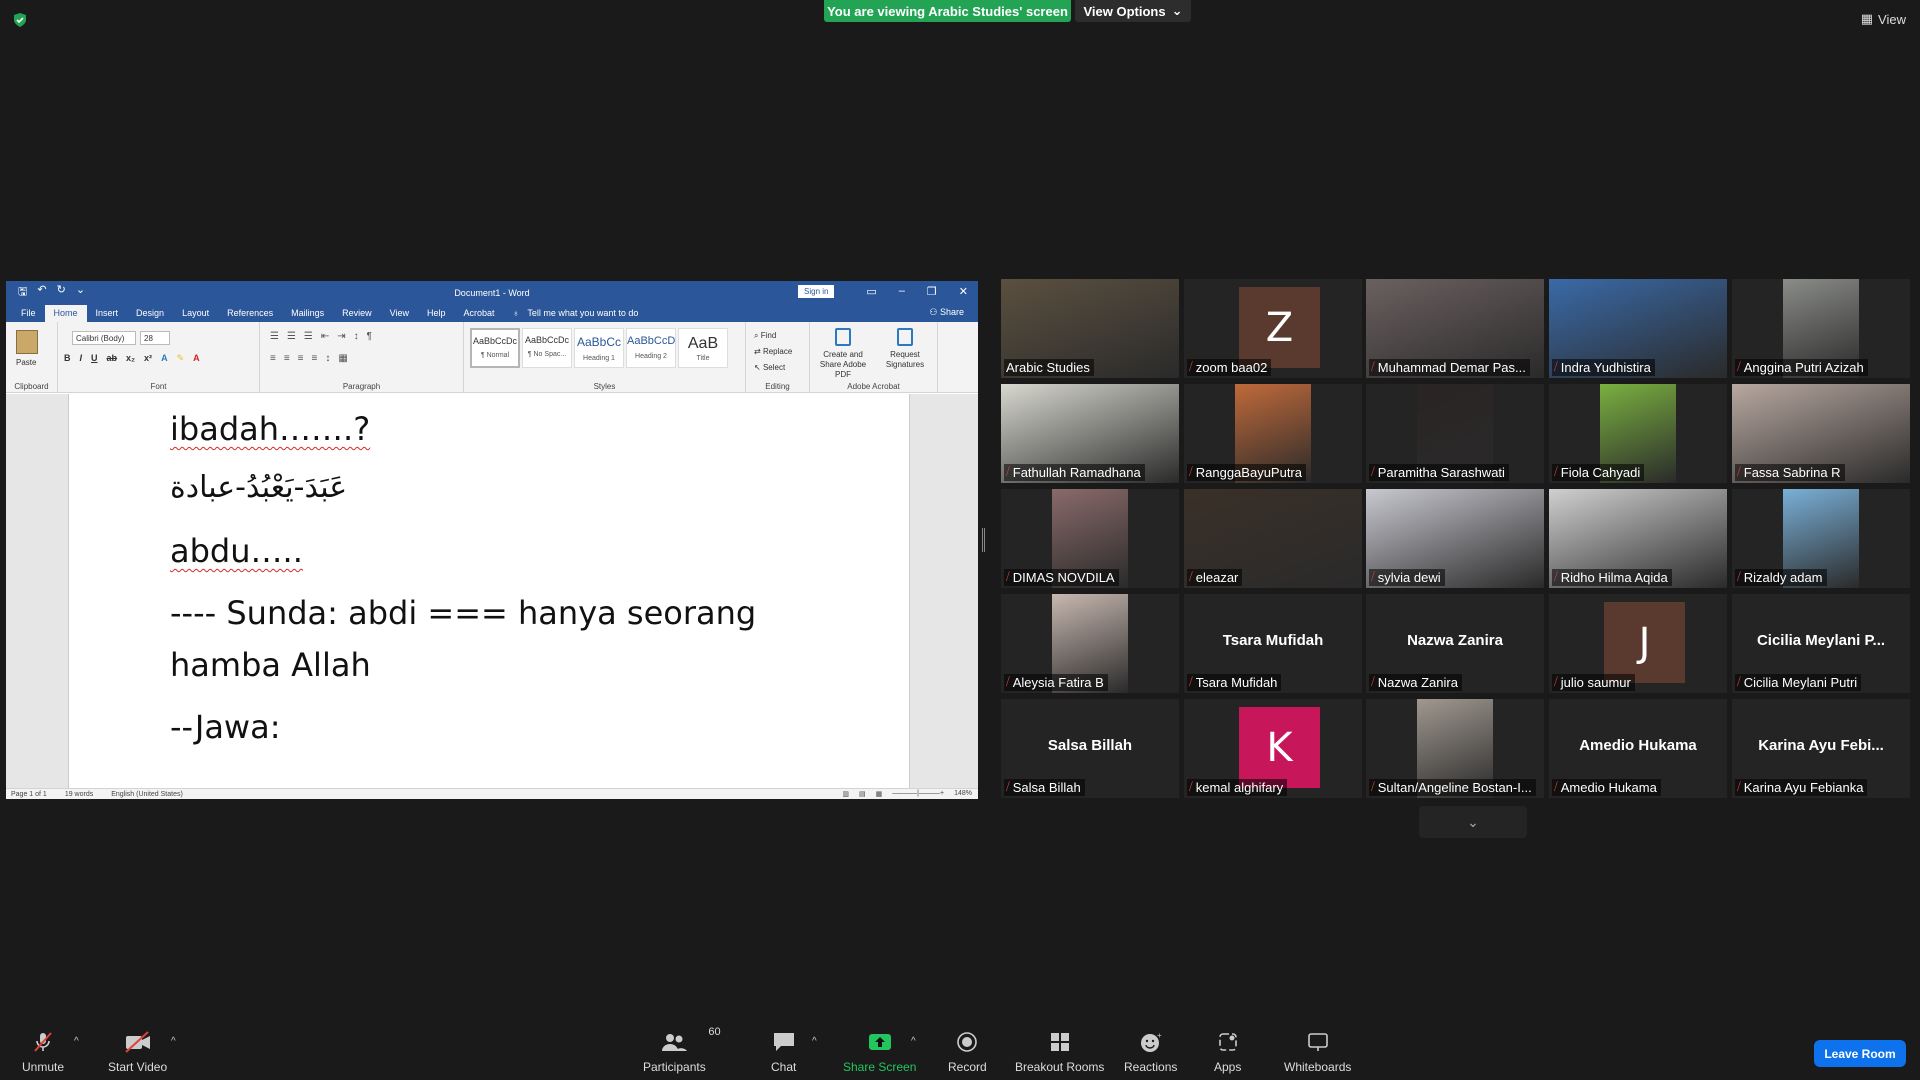 This screenshot has width=1920, height=1080. What do you see at coordinates (1090, 538) in the screenshot?
I see `participant-tile: ⧸ DIMAS NOVDILA` at bounding box center [1090, 538].